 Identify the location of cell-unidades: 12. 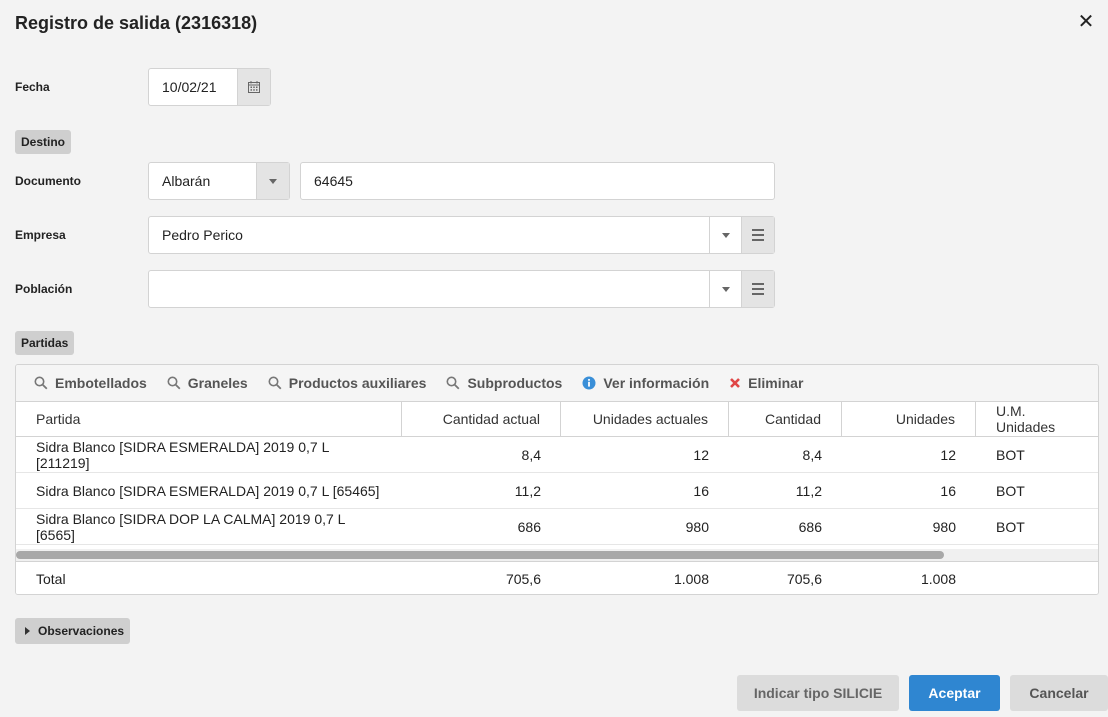
(948, 454).